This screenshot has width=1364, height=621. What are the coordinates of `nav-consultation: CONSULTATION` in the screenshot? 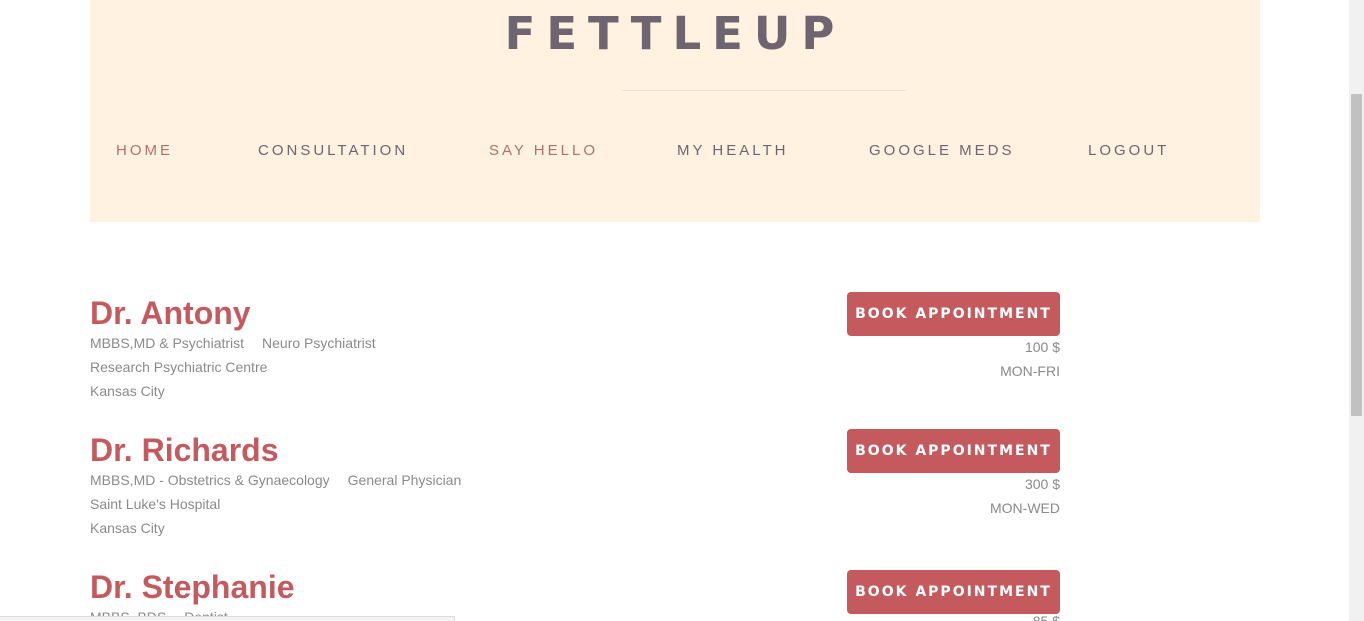 It's located at (333, 151).